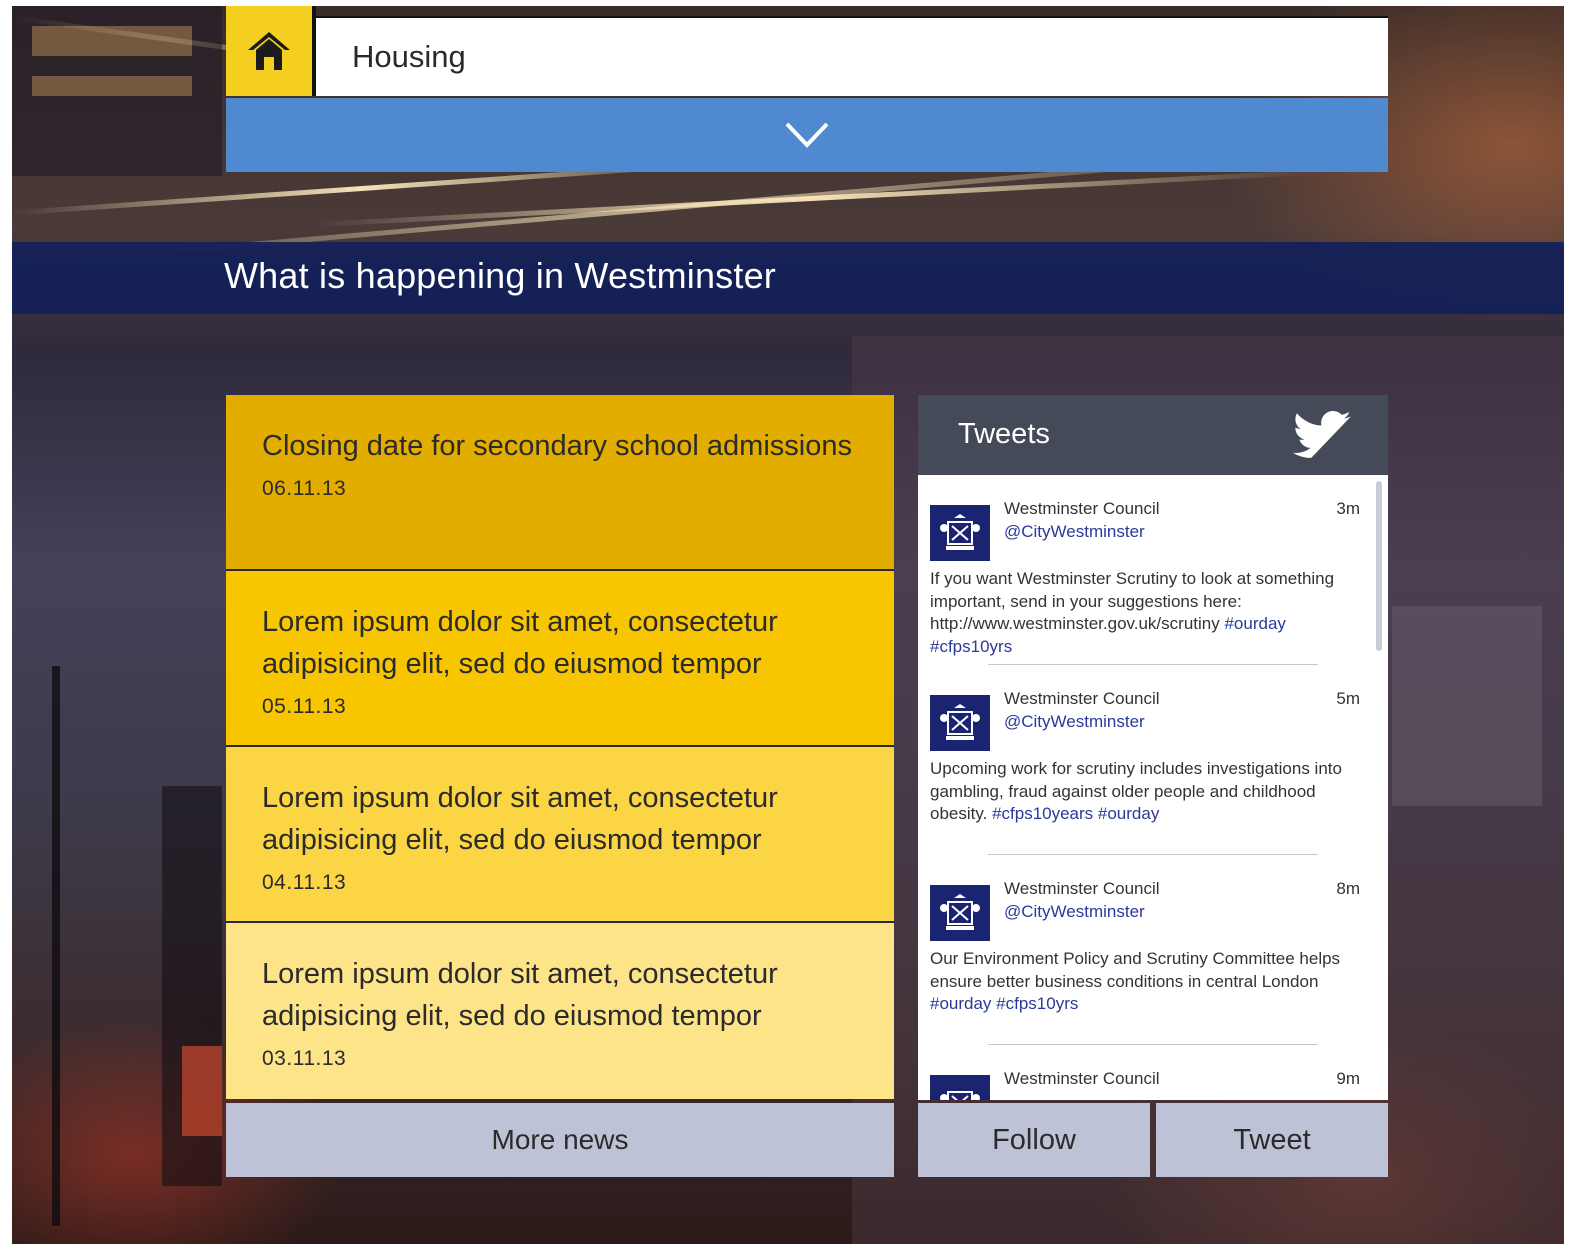  Describe the element at coordinates (1004, 1003) in the screenshot. I see `tweet-hashtags: #ourday #cfps10yrs` at that location.